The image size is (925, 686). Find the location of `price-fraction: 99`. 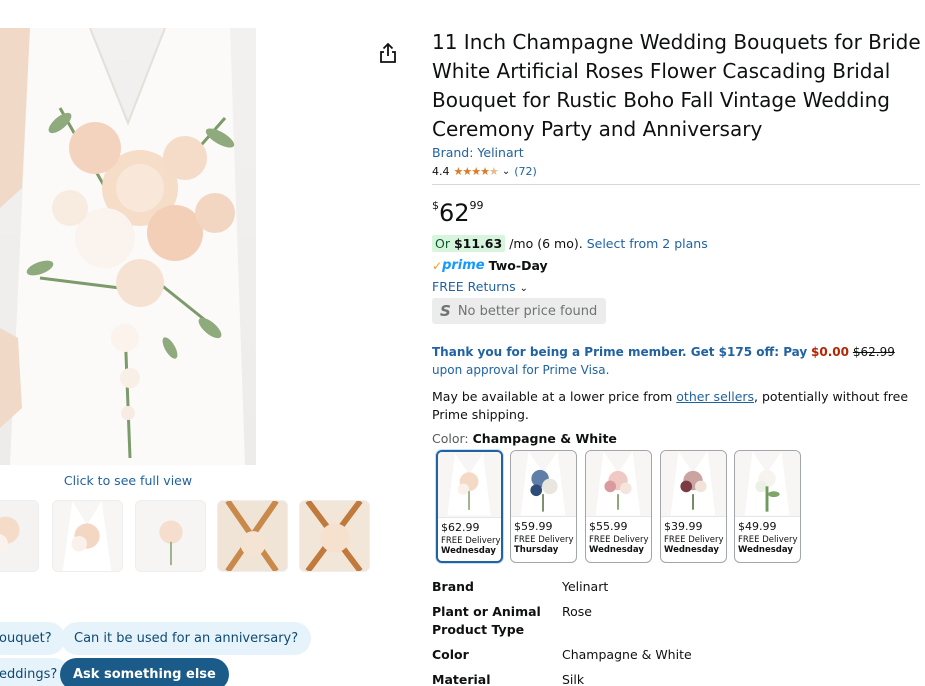

price-fraction: 99 is located at coordinates (476, 205).